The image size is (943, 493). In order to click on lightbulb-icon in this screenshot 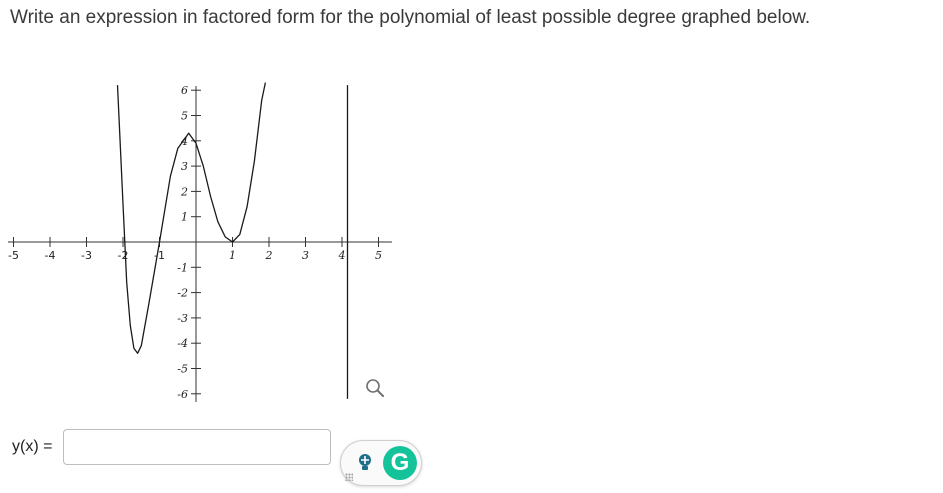, I will do `click(365, 463)`.